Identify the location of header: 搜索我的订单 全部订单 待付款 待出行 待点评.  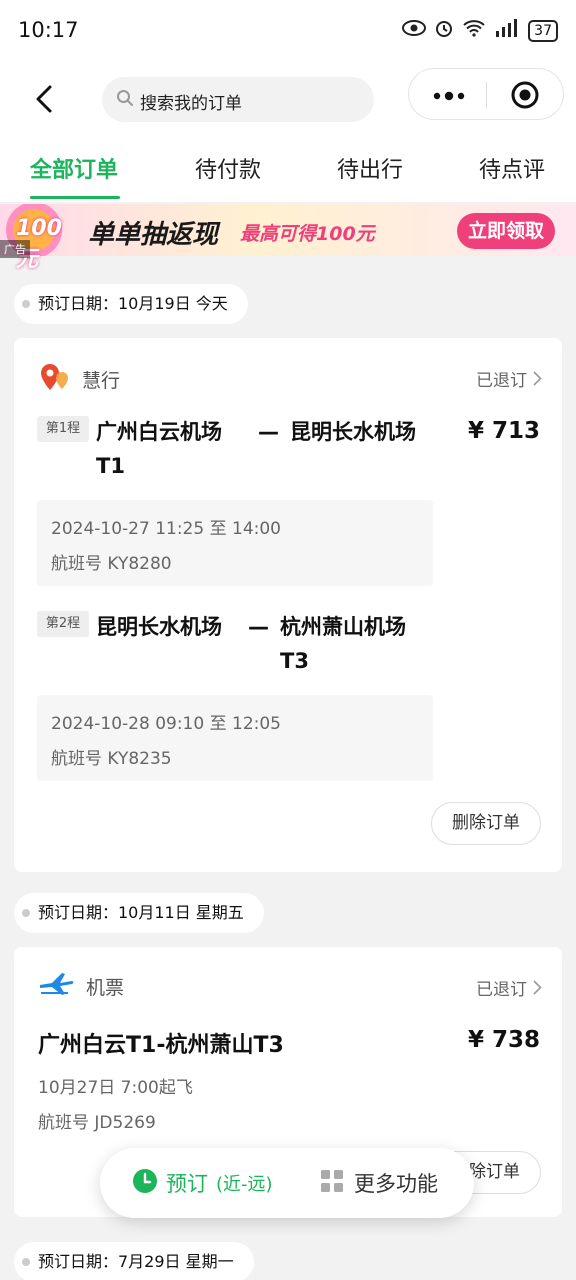
(288, 132).